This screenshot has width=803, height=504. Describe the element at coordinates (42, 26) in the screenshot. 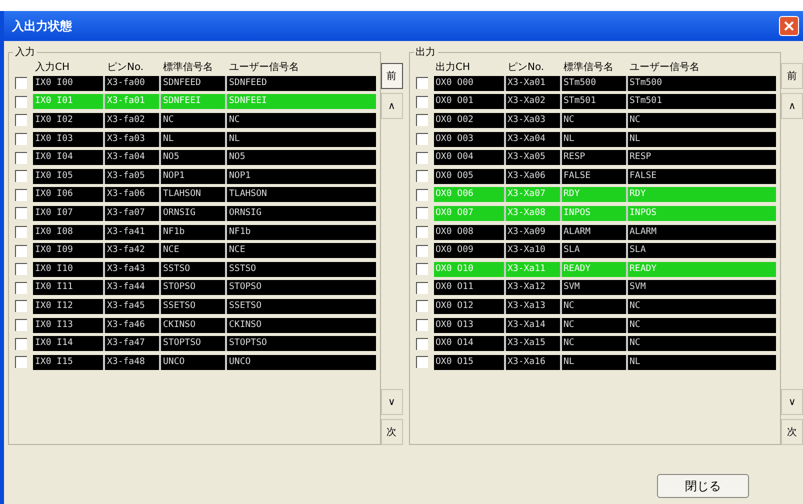

I see `window-title: 入出力状態` at that location.